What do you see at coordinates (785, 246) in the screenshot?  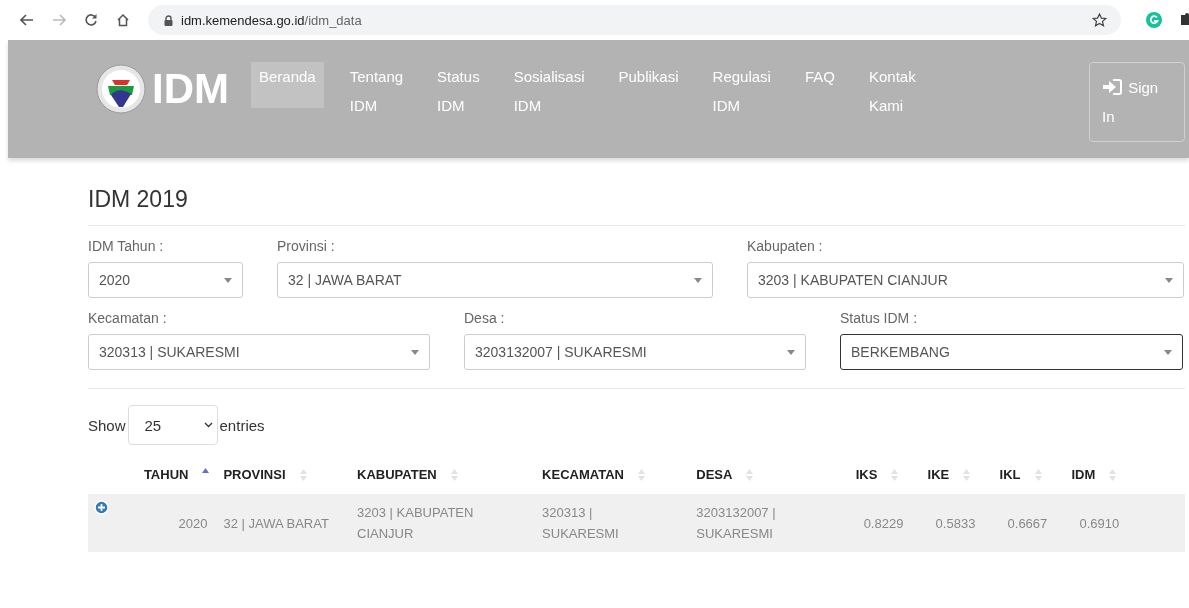 I see `field-label: Kabupaten :` at bounding box center [785, 246].